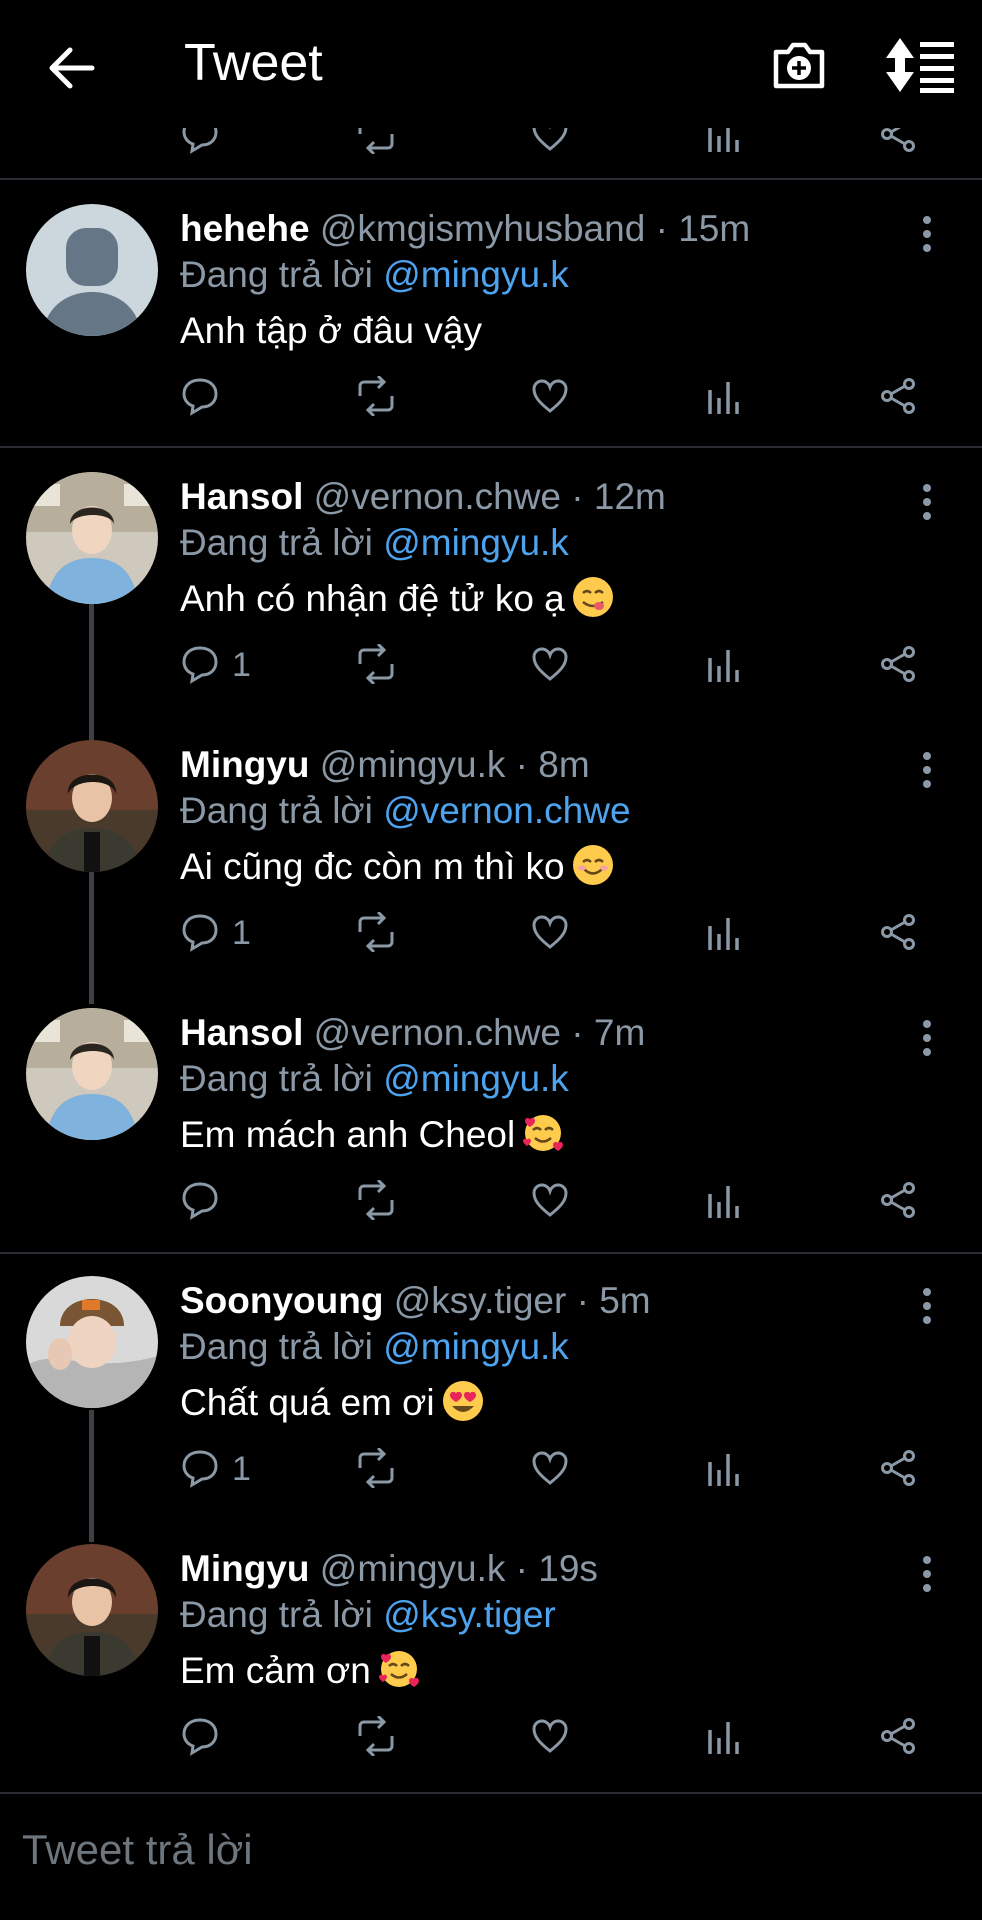  What do you see at coordinates (799, 65) in the screenshot?
I see `camera-plus-icon` at bounding box center [799, 65].